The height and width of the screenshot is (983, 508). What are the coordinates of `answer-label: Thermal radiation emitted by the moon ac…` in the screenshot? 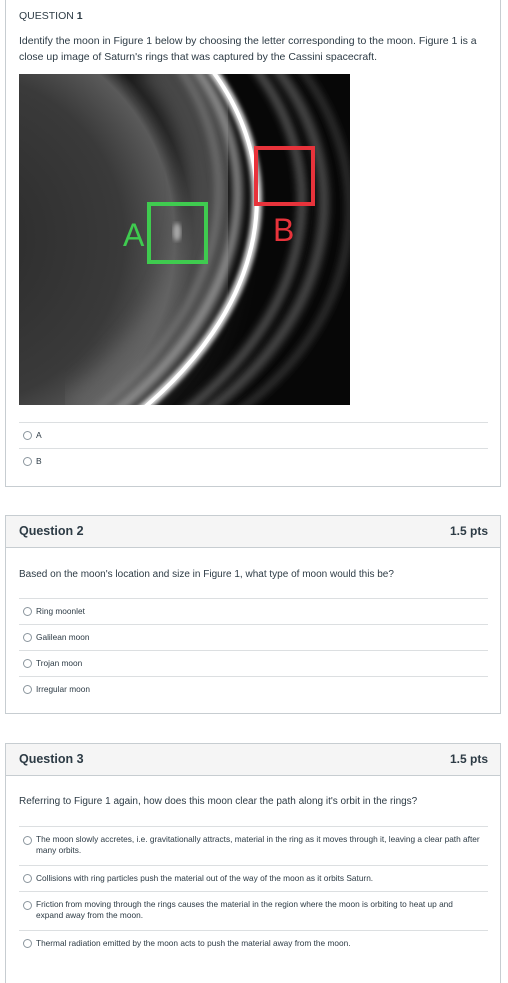 It's located at (193, 943).